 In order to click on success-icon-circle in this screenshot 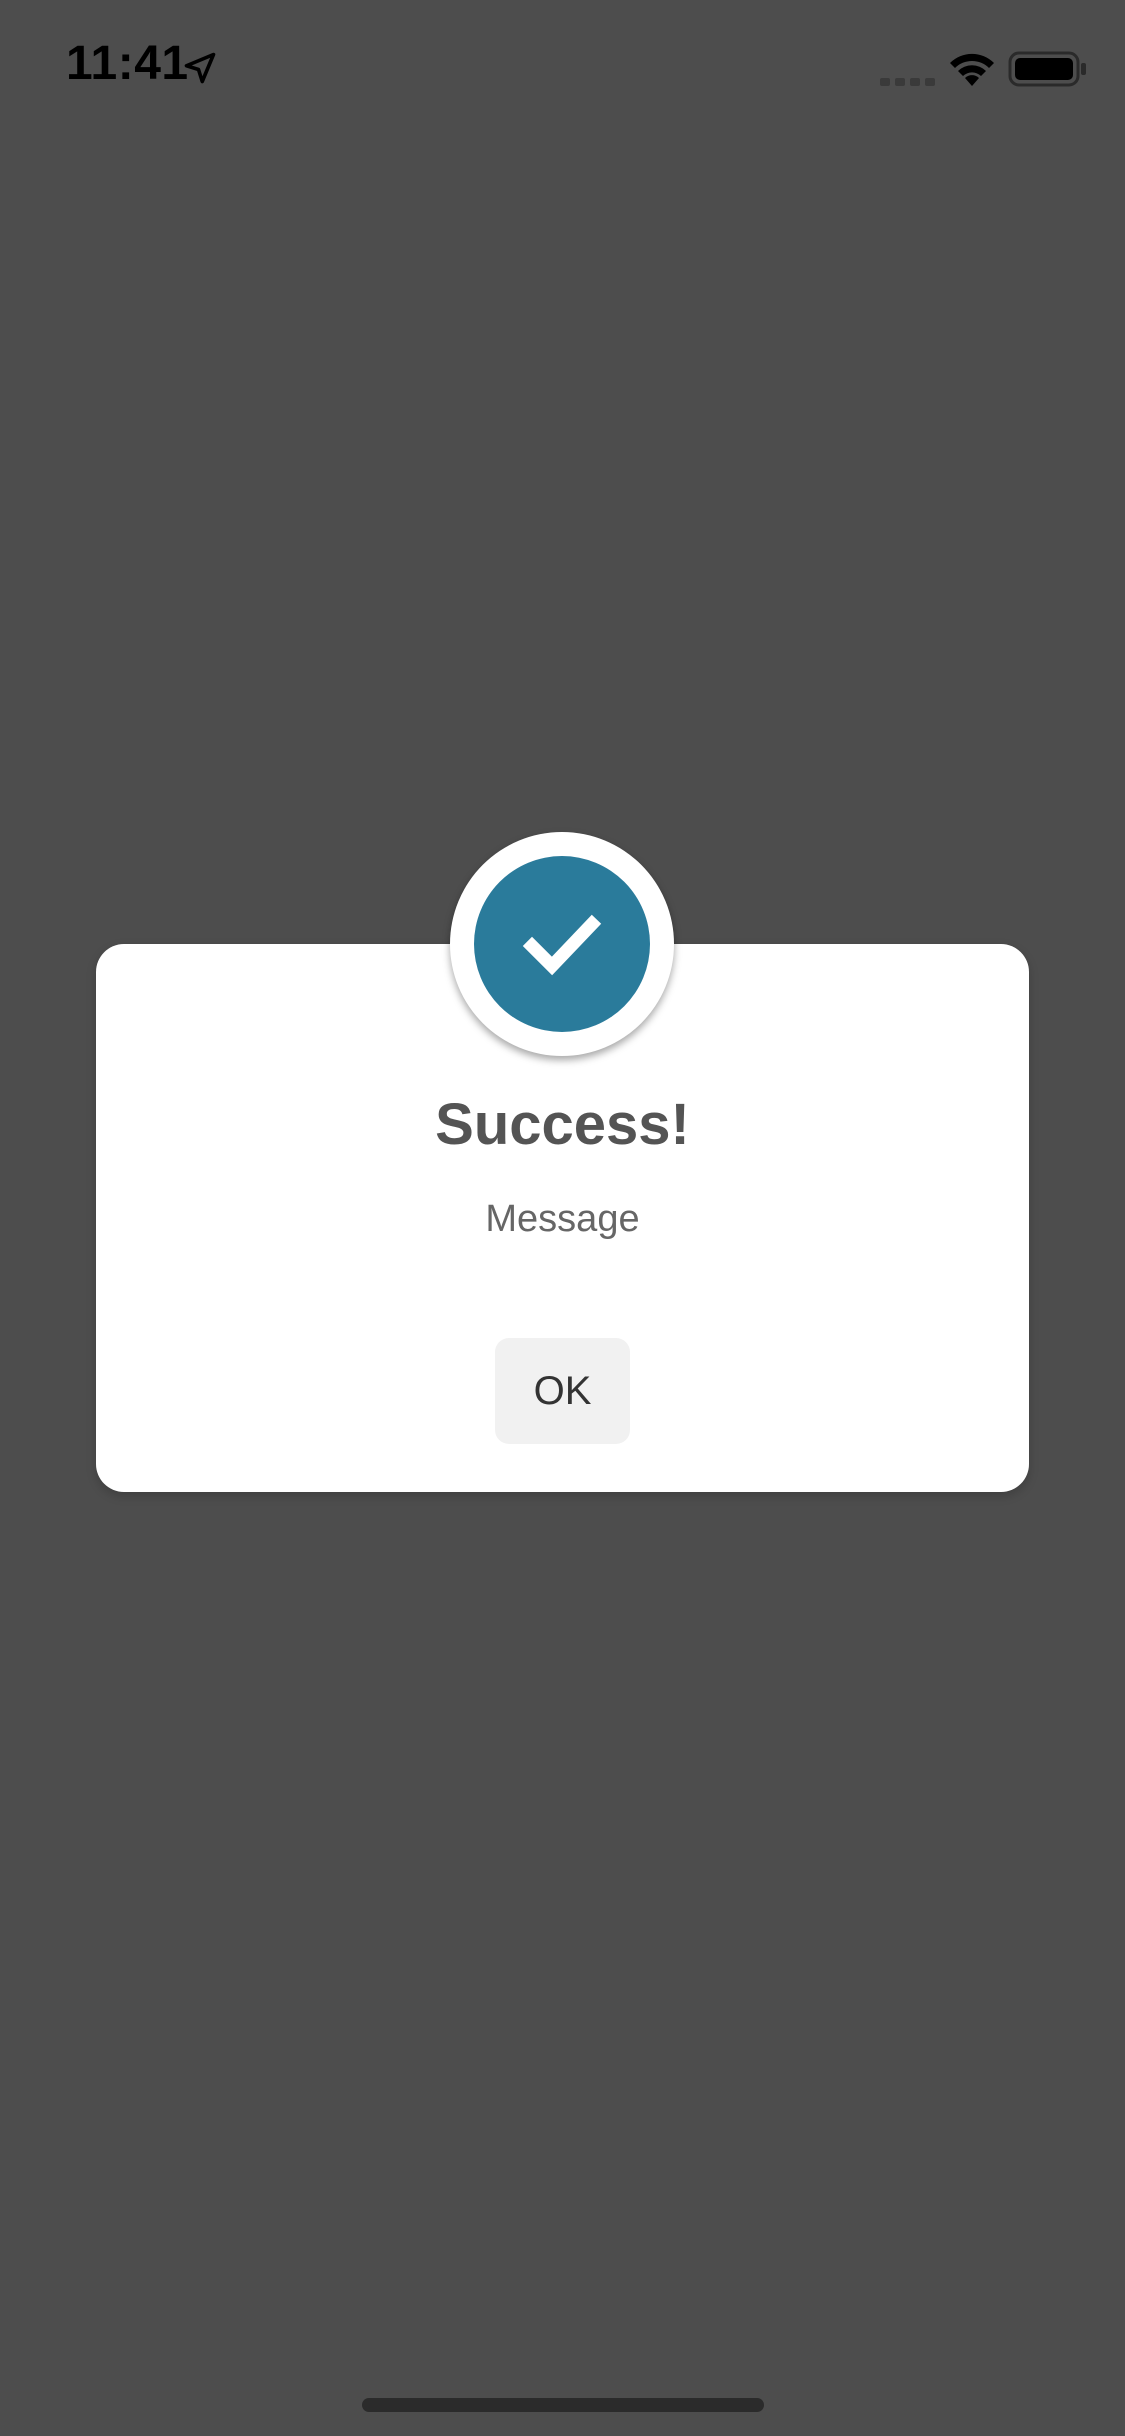, I will do `click(562, 944)`.